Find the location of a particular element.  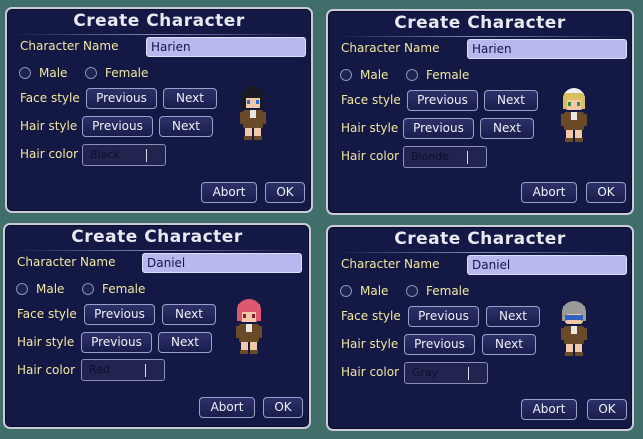

hair-color-value: Red is located at coordinates (99, 369).